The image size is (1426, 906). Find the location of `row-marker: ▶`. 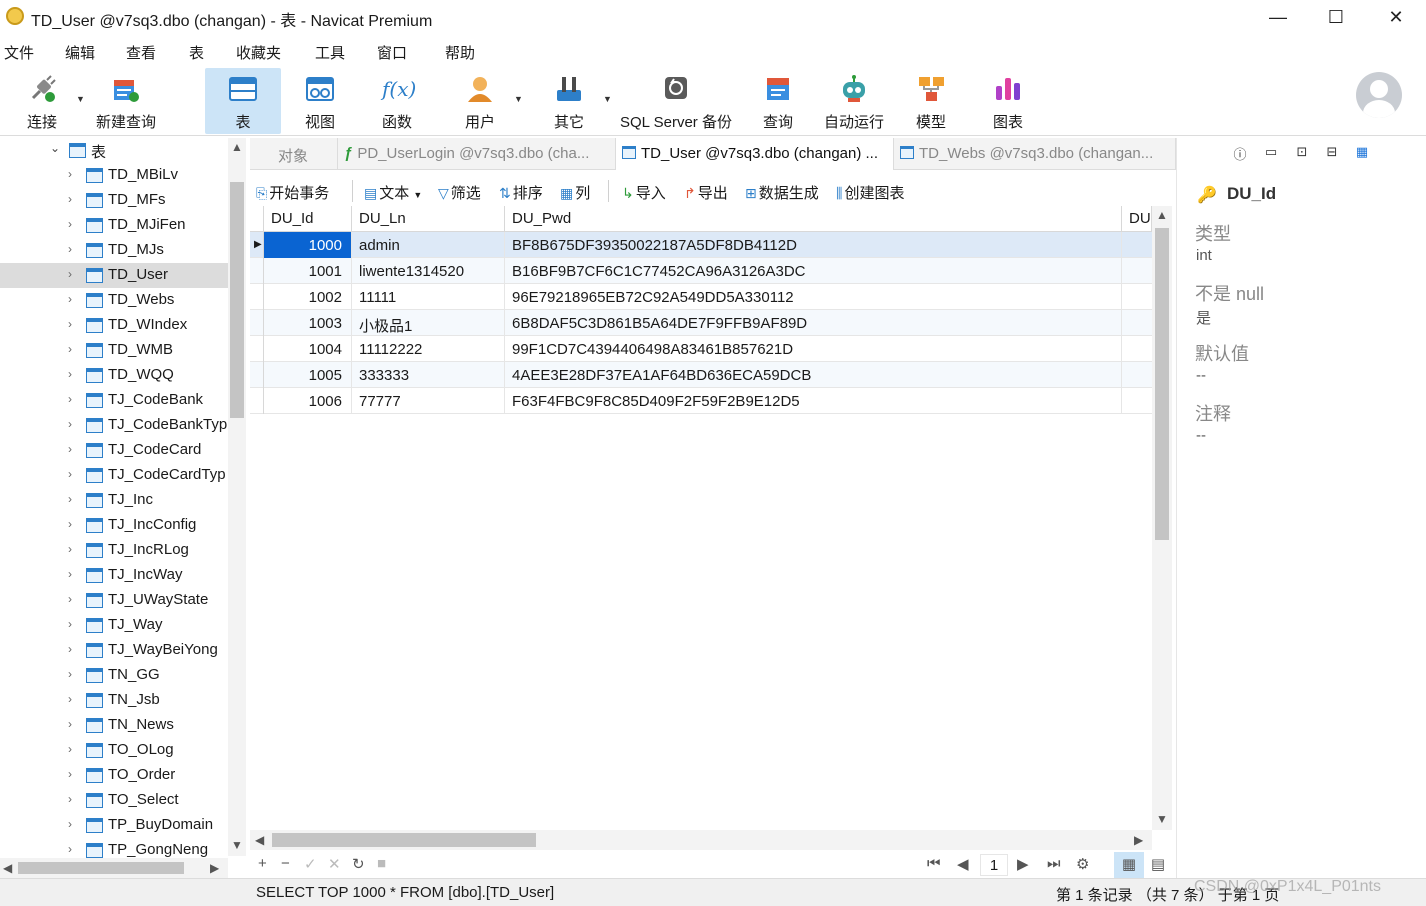

row-marker: ▶ is located at coordinates (257, 245).